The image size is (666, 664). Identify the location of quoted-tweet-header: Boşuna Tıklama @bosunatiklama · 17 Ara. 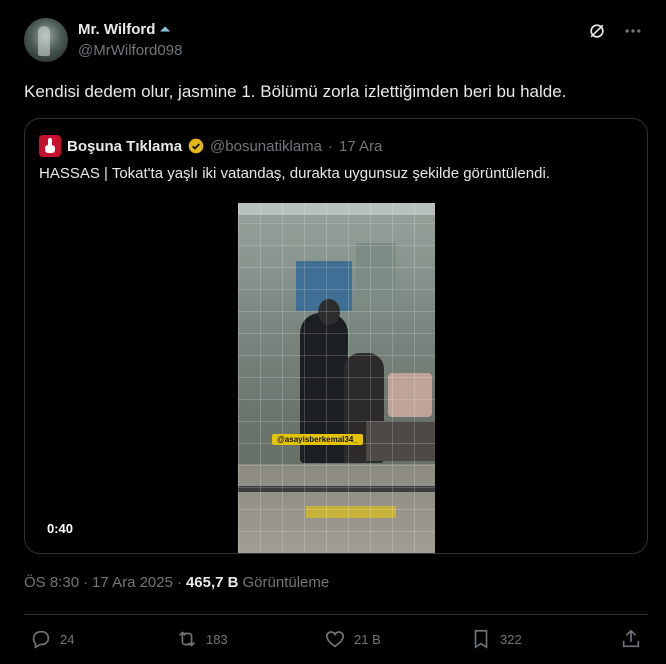
(210, 146).